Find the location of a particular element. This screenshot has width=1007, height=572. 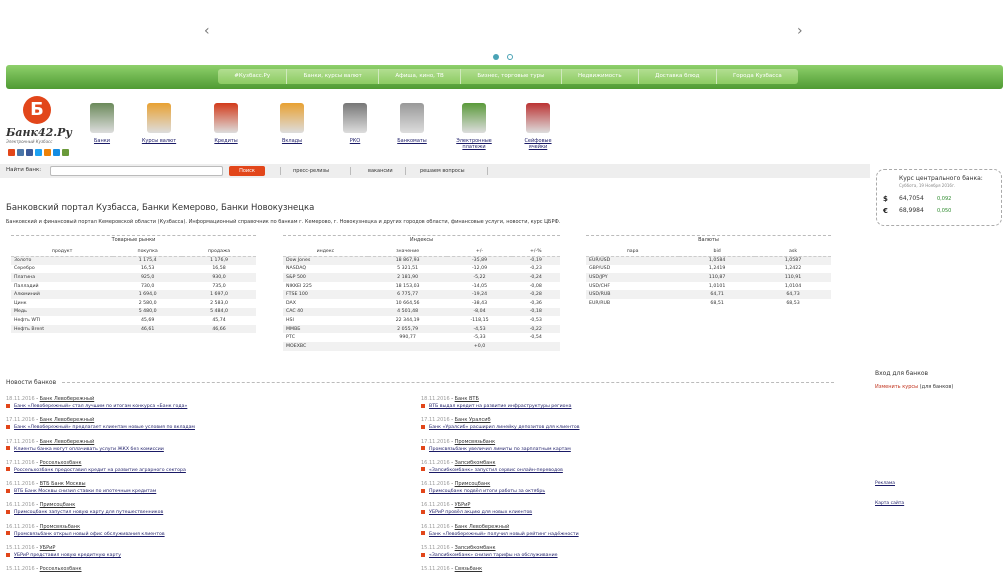

news-title-link: УБРиР представил новую кредитную карту is located at coordinates (208, 556).